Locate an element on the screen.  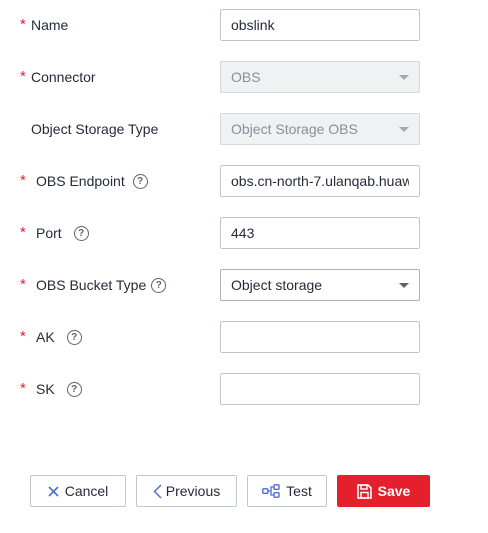
obs-endpoint-field is located at coordinates (320, 181).